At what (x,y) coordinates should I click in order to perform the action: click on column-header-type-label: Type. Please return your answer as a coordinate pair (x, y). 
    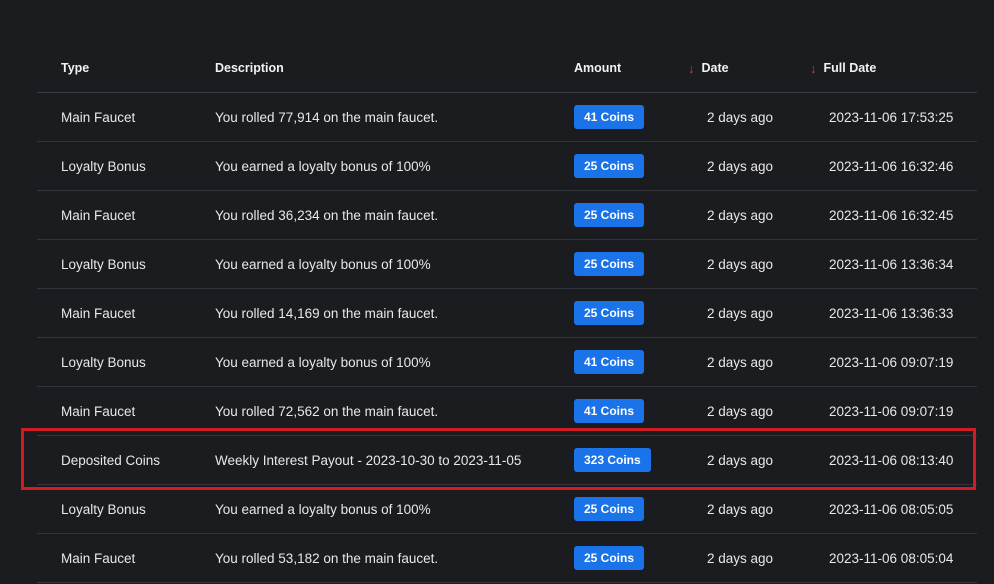
    Looking at the image, I should click on (75, 68).